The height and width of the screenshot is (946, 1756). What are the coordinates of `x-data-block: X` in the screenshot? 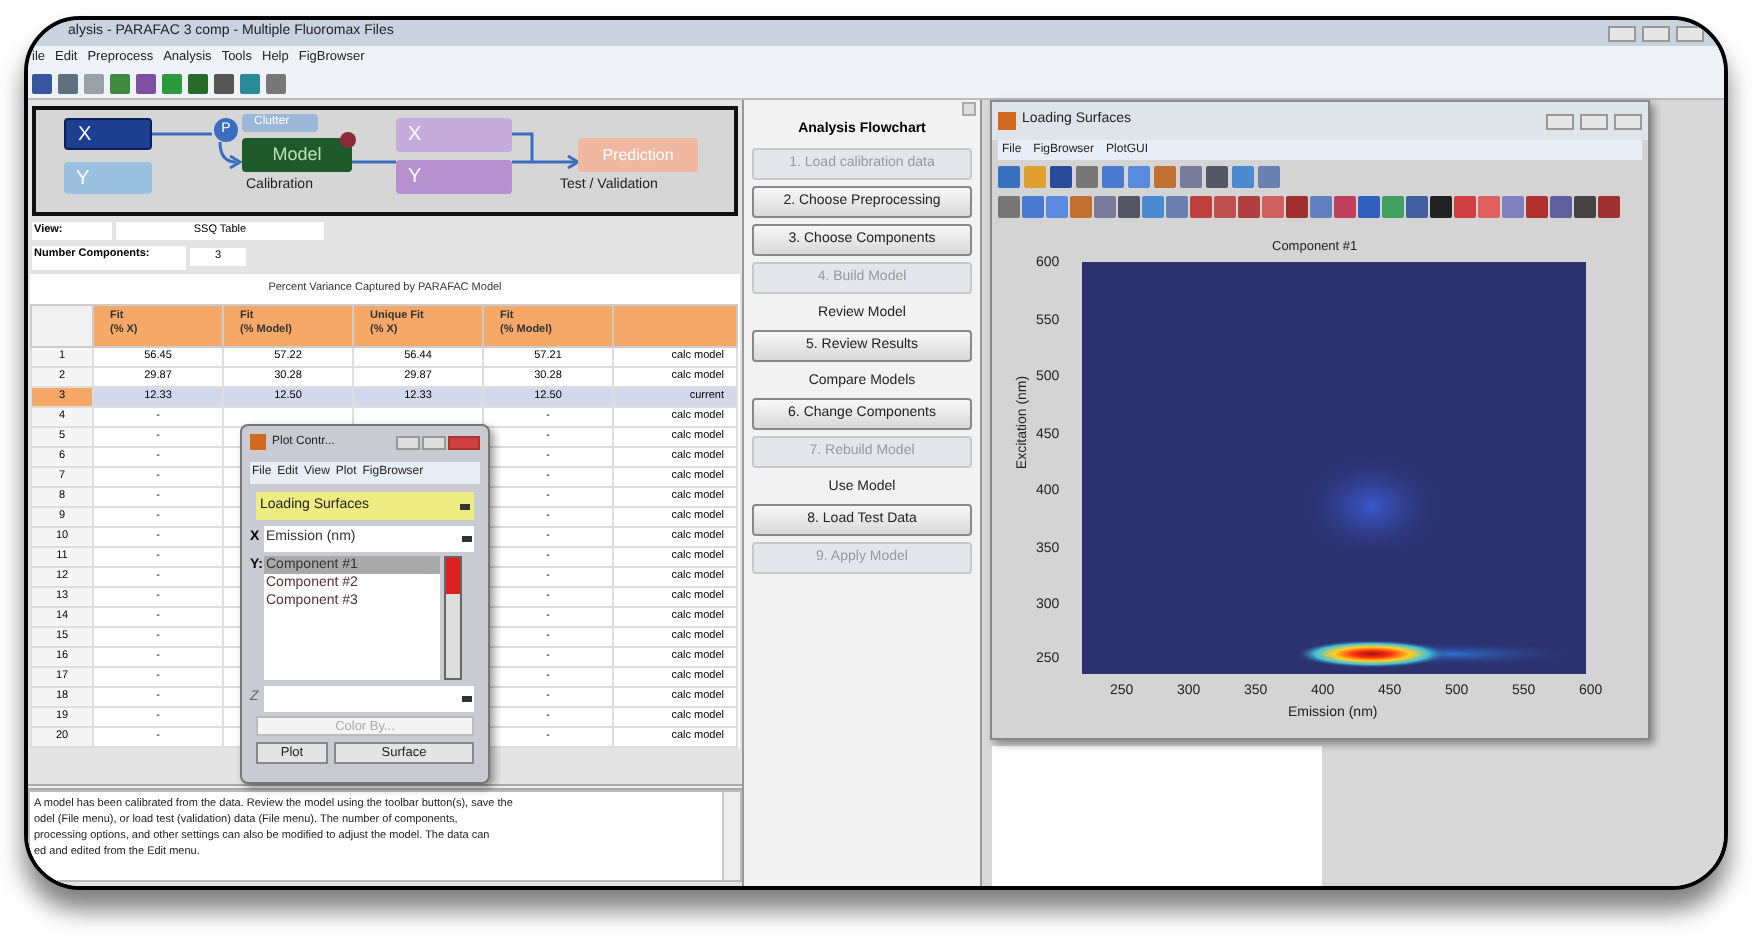 It's located at (108, 134).